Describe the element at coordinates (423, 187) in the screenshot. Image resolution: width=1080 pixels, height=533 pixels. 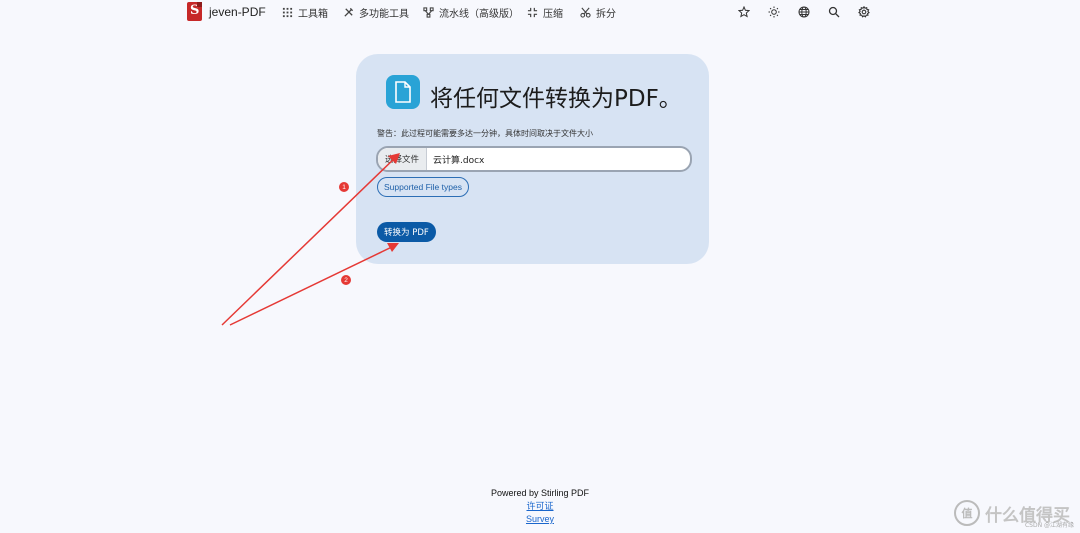
I see `supported-file-types-button: Supported File types` at that location.